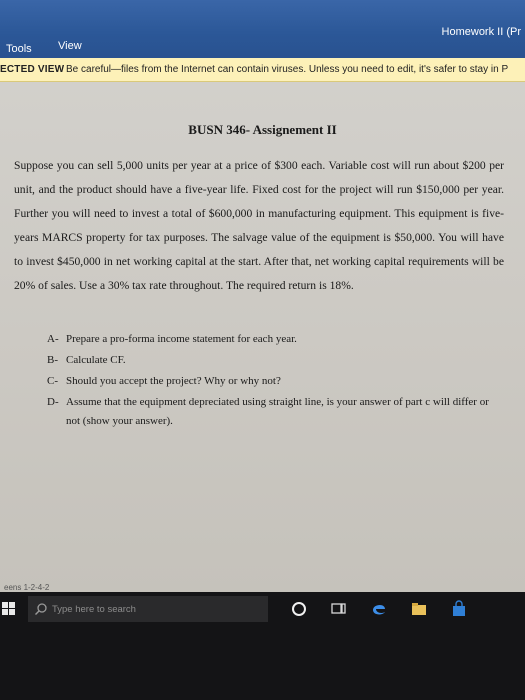  What do you see at coordinates (53, 402) in the screenshot?
I see `list-item-letter: D-` at bounding box center [53, 402].